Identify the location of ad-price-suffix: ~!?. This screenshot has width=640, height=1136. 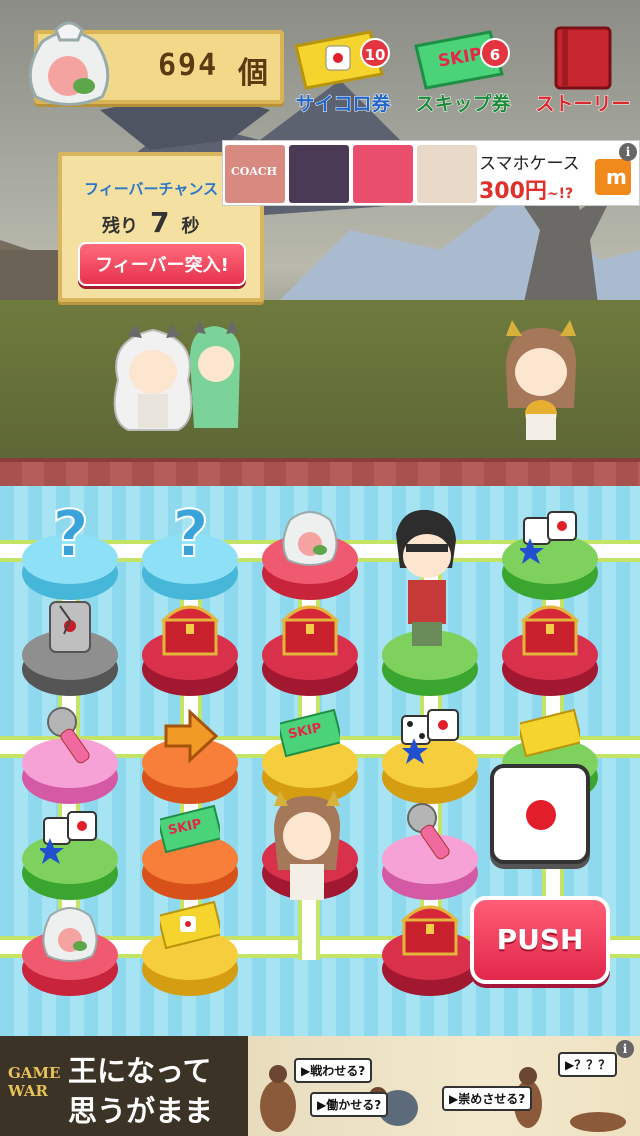
(560, 194).